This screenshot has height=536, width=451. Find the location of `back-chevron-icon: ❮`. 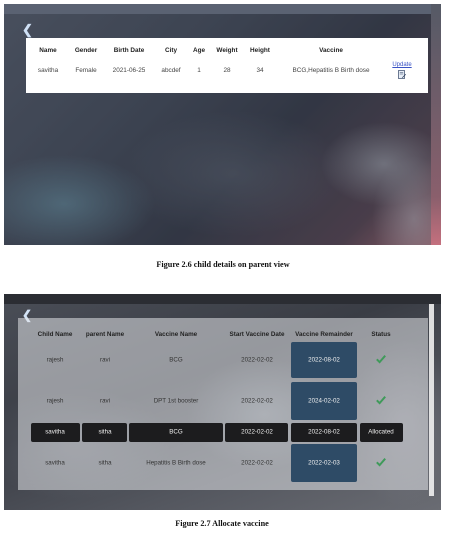

back-chevron-icon: ❮ is located at coordinates (27, 30).